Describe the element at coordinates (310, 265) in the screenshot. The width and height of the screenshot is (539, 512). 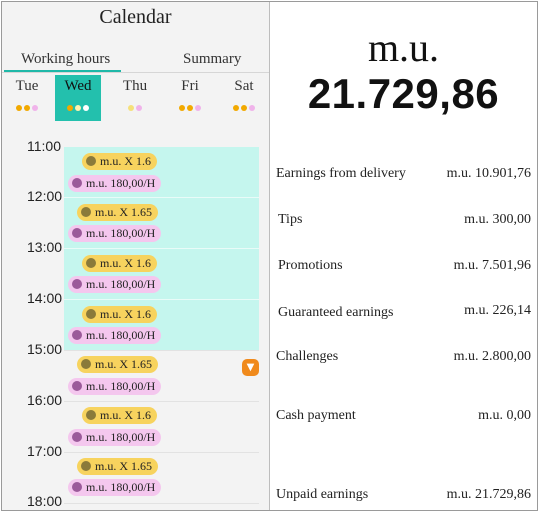
I see `promotions-label: Promotions` at that location.